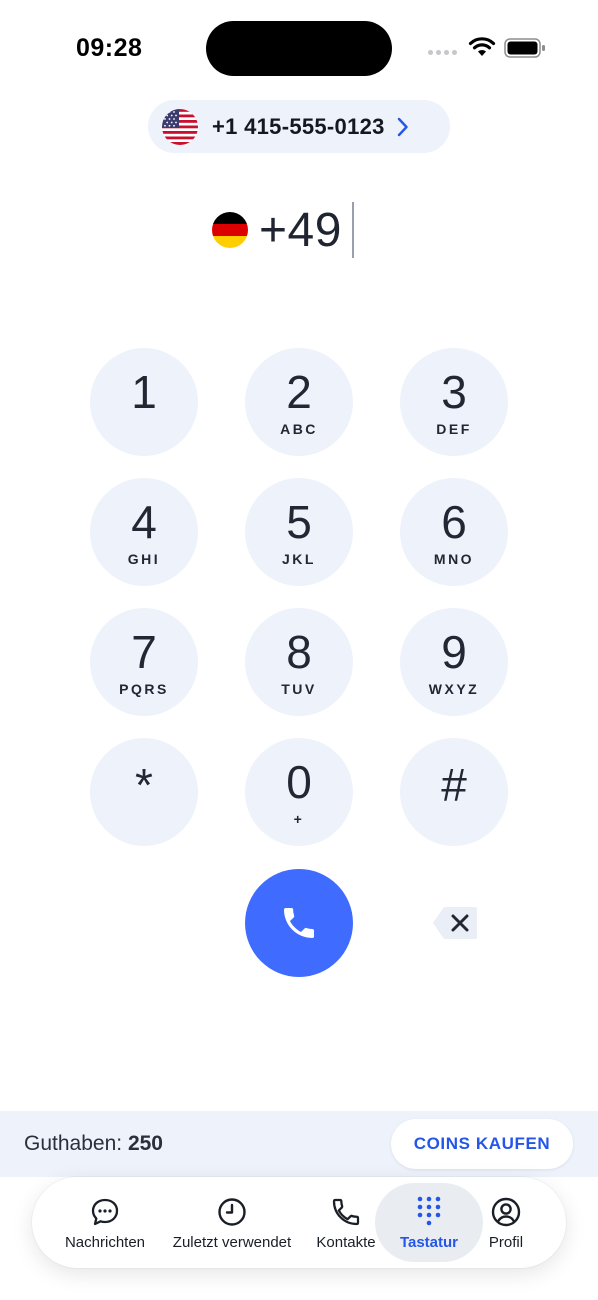 The image size is (598, 1300). What do you see at coordinates (299, 651) in the screenshot?
I see `key-digit: 8` at bounding box center [299, 651].